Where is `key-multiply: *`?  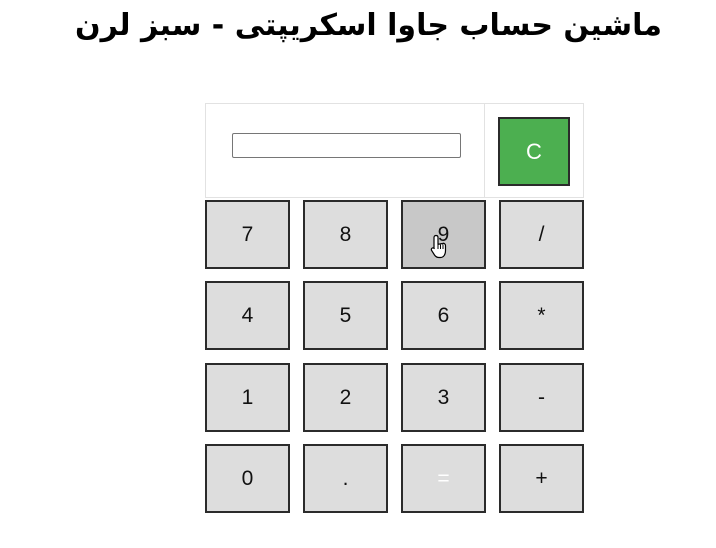
key-multiply: * is located at coordinates (541, 315).